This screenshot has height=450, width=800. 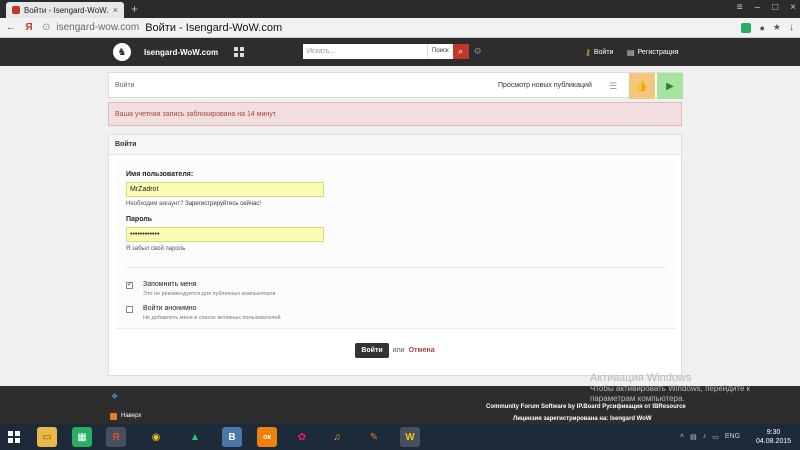 I want to click on search-bar: Поиск ⌕ ⚙, so click(x=392, y=51).